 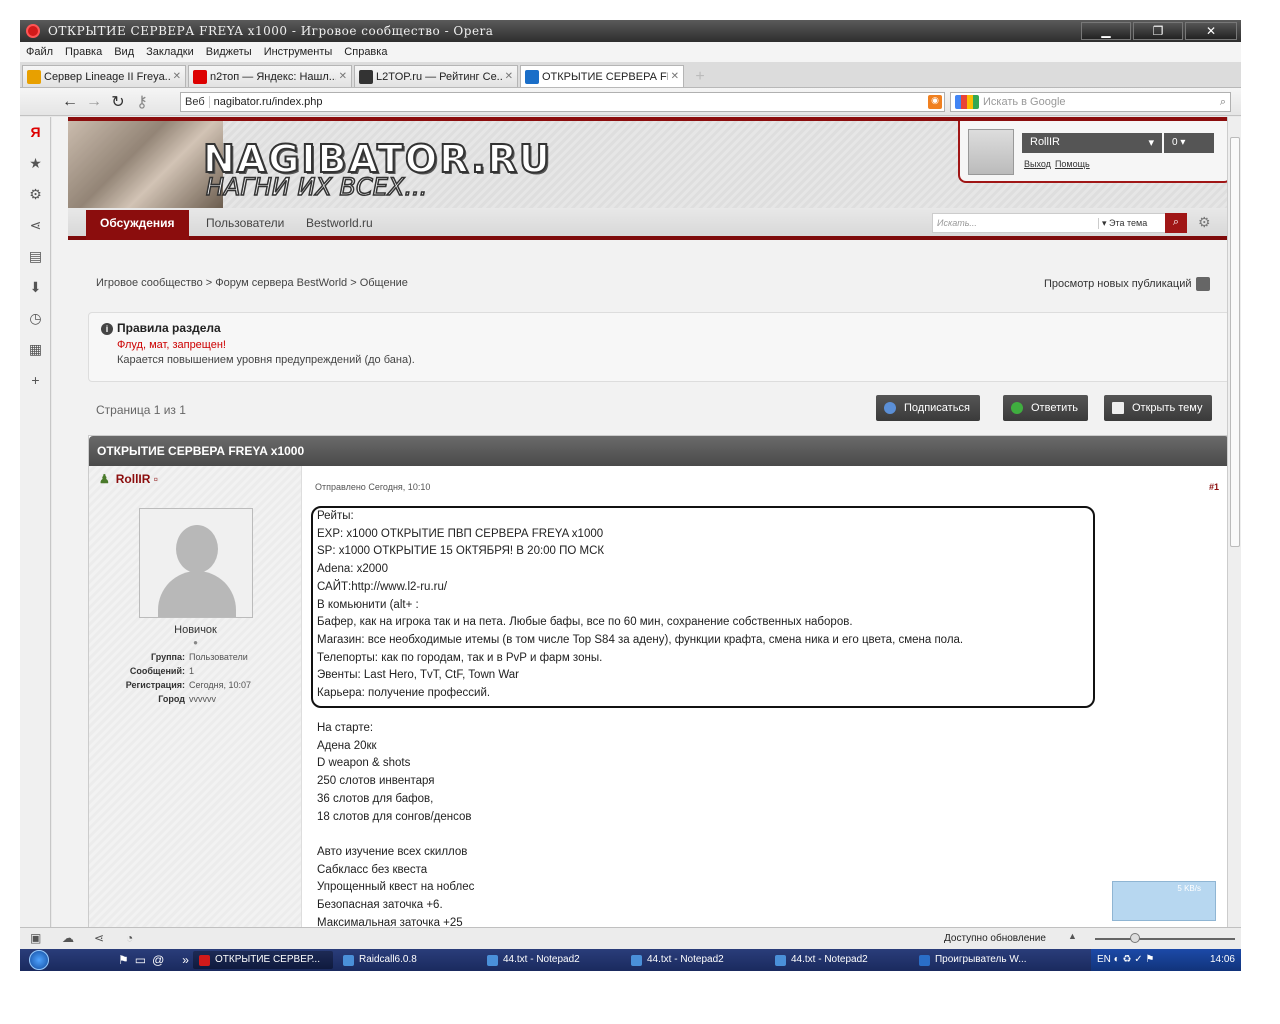 I want to click on menu-file: Файл, so click(x=39, y=52).